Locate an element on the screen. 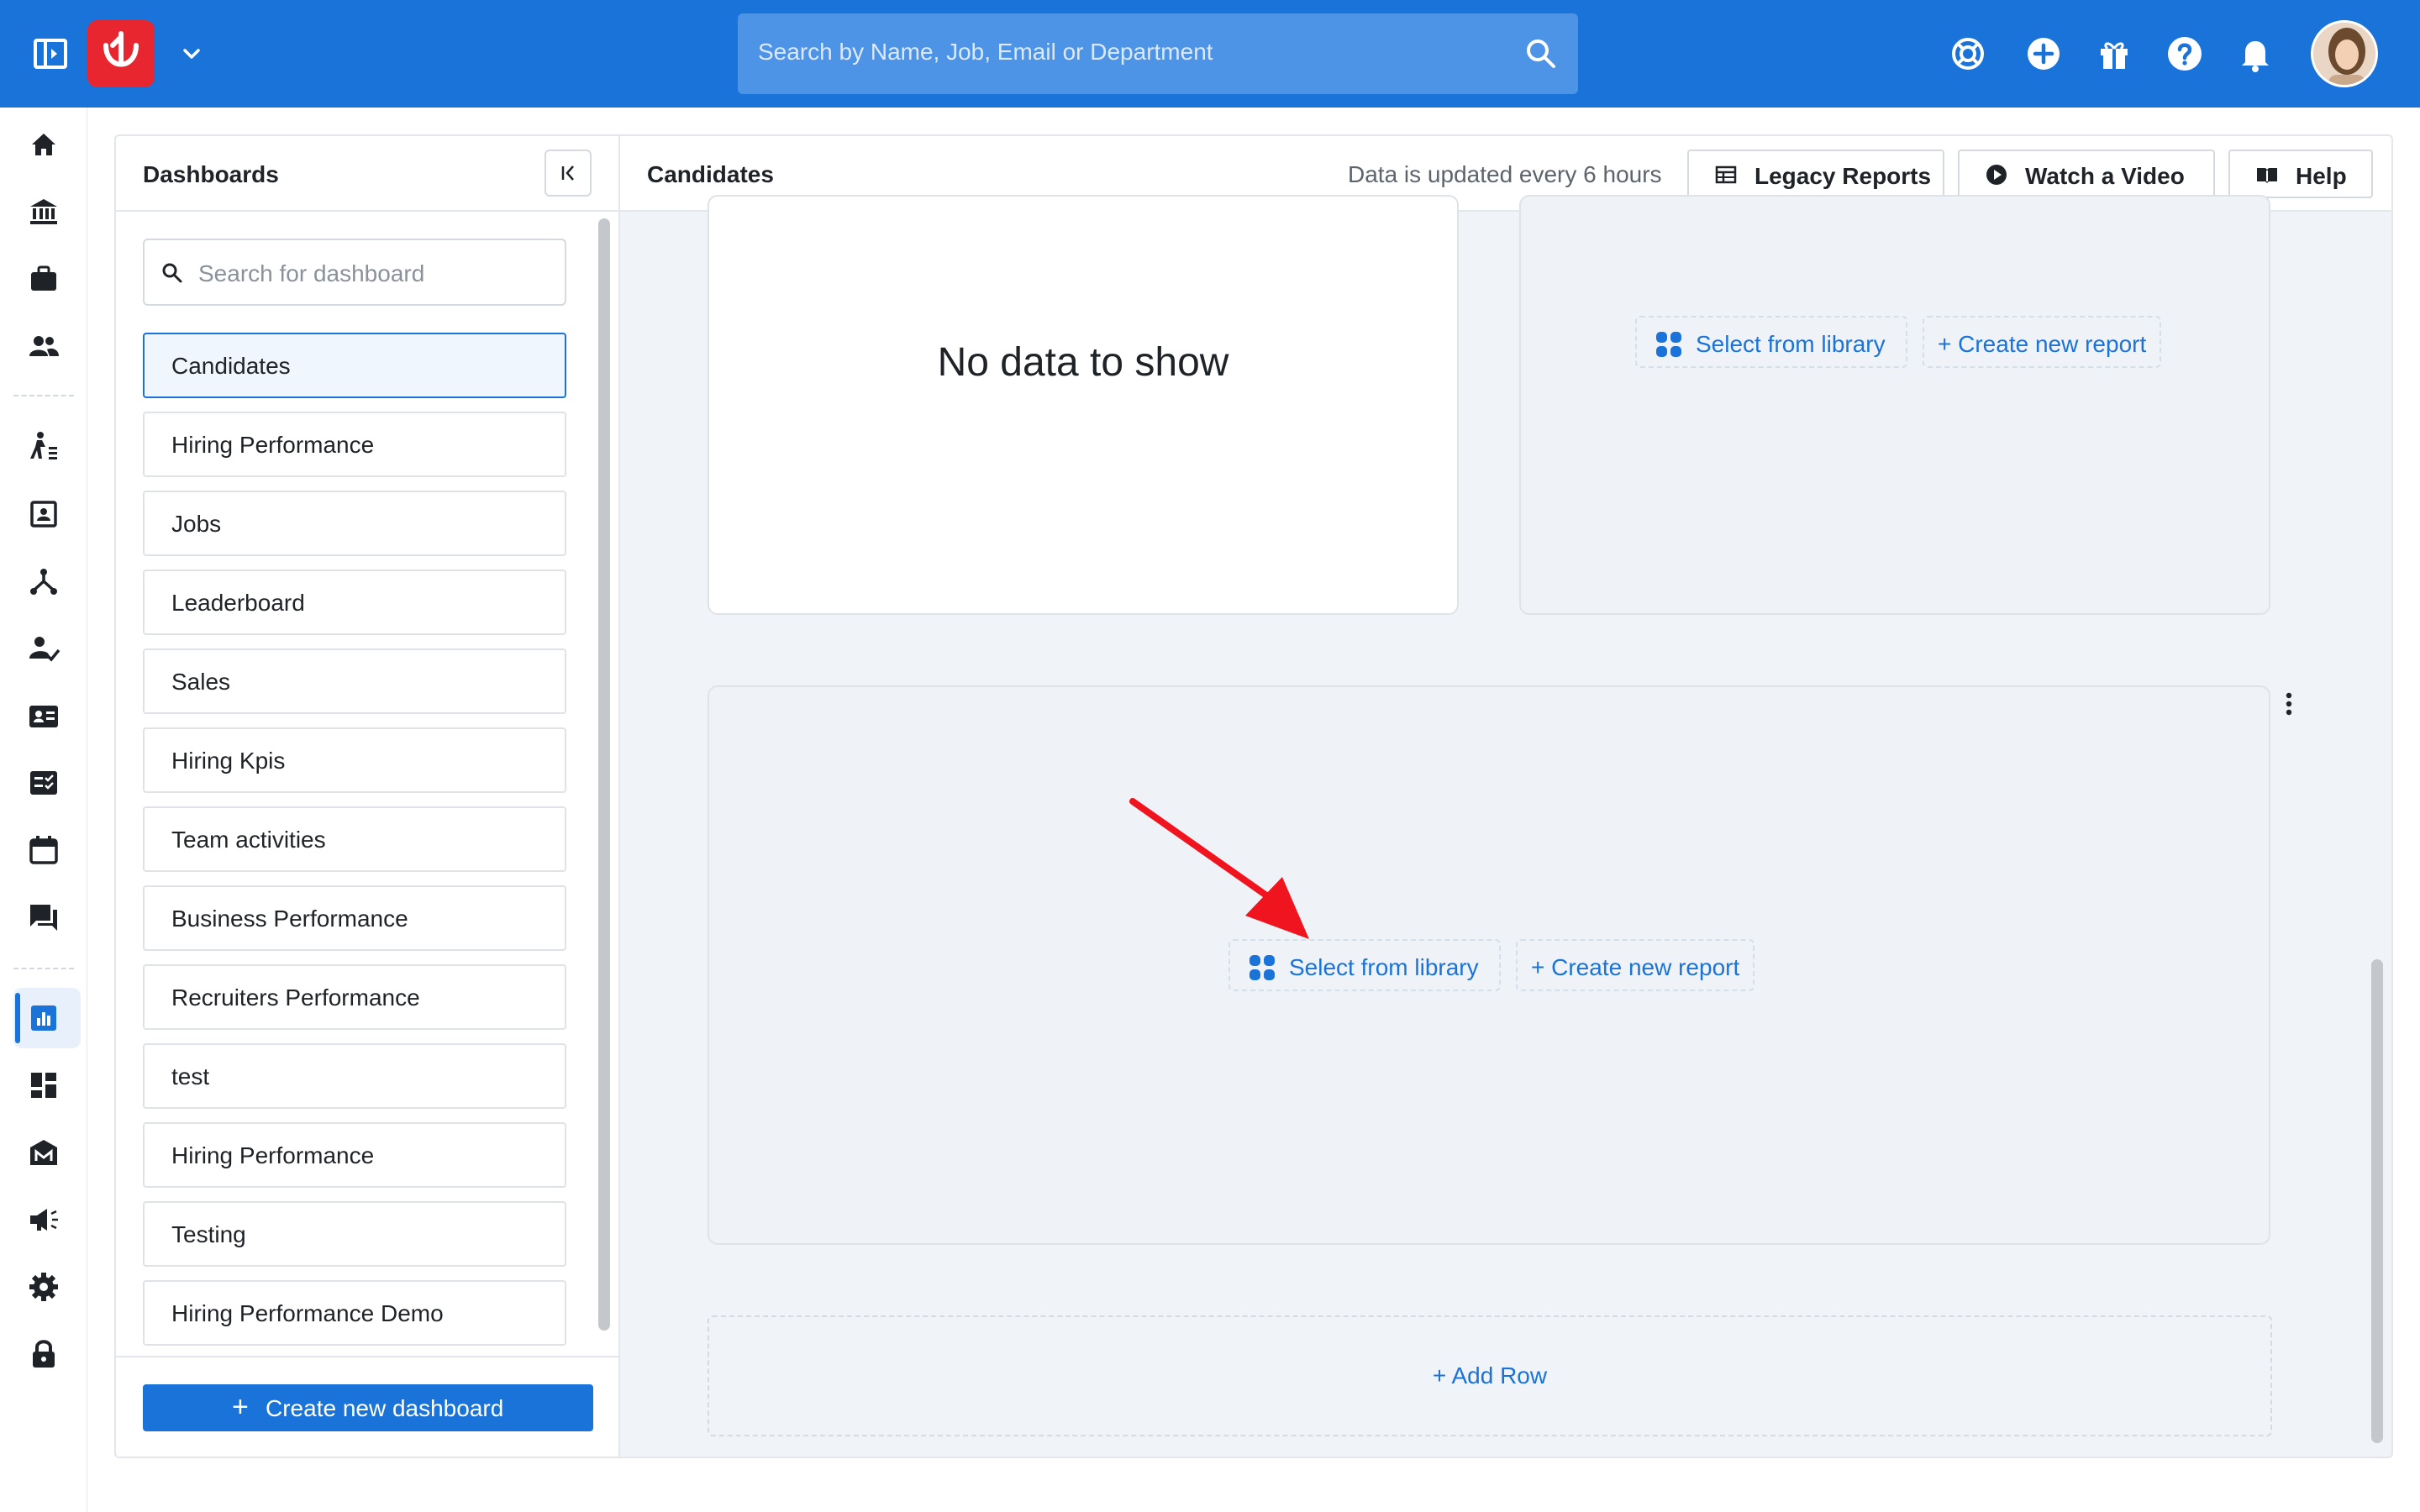 Image resolution: width=2420 pixels, height=1512 pixels. dashboard-item-label: Leaderboard is located at coordinates (238, 603).